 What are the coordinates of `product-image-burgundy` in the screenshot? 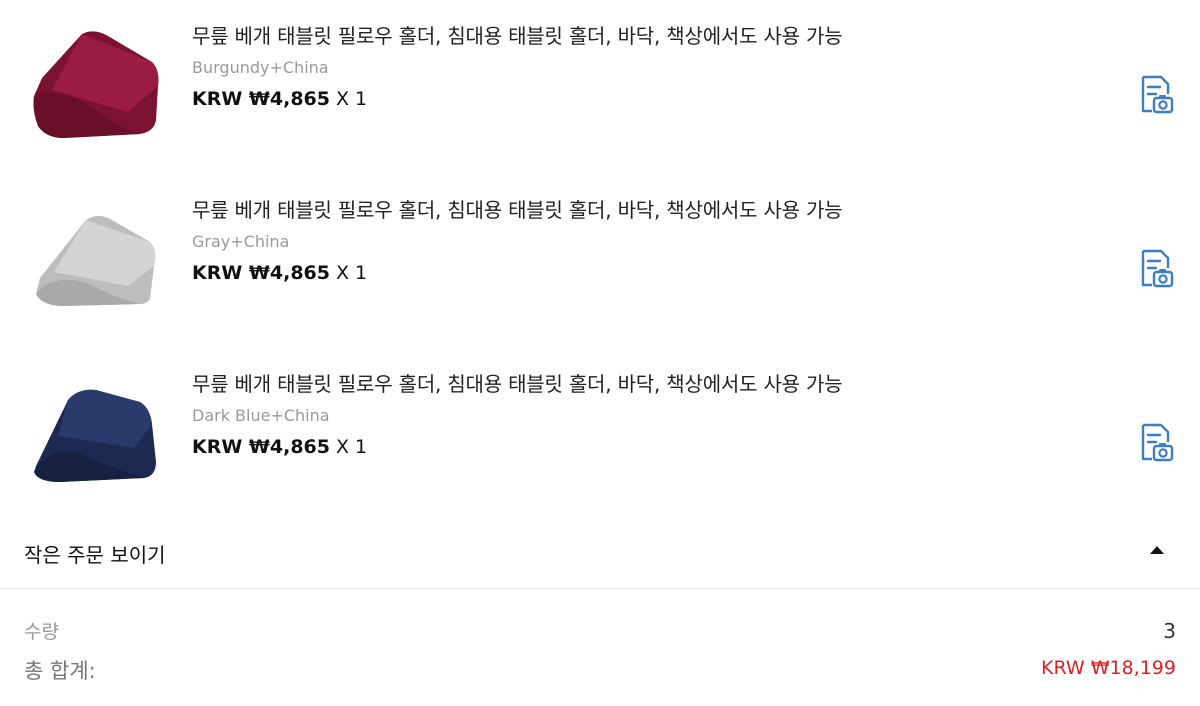 It's located at (98, 84).